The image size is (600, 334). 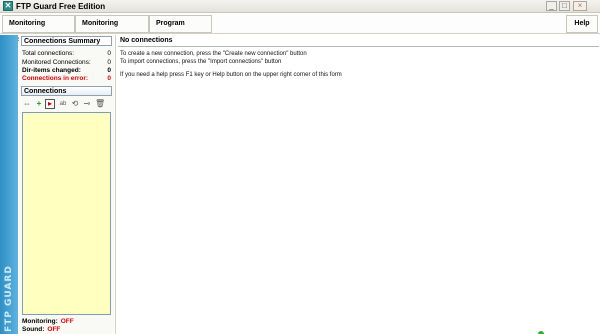 I want to click on add-connection-icon: +, so click(x=39, y=104).